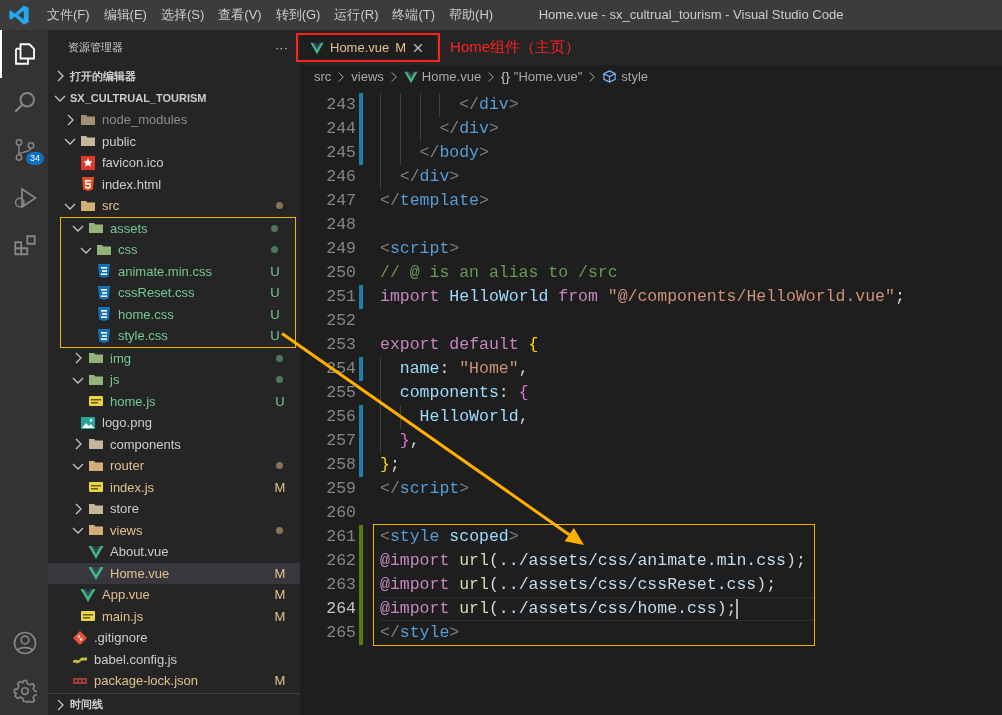  I want to click on annotation-label: Home组件（主页）, so click(515, 47).